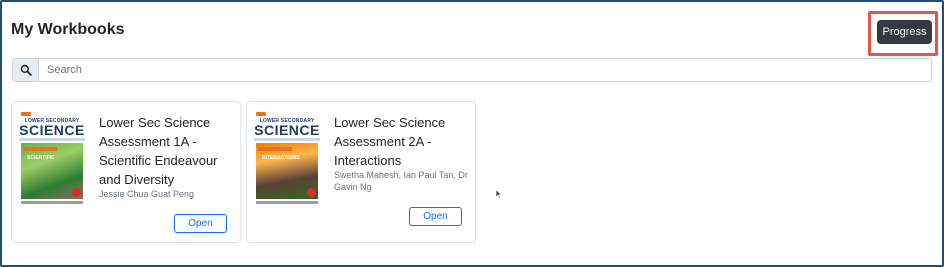  What do you see at coordinates (68, 29) in the screenshot?
I see `page-title: My Workbooks` at bounding box center [68, 29].